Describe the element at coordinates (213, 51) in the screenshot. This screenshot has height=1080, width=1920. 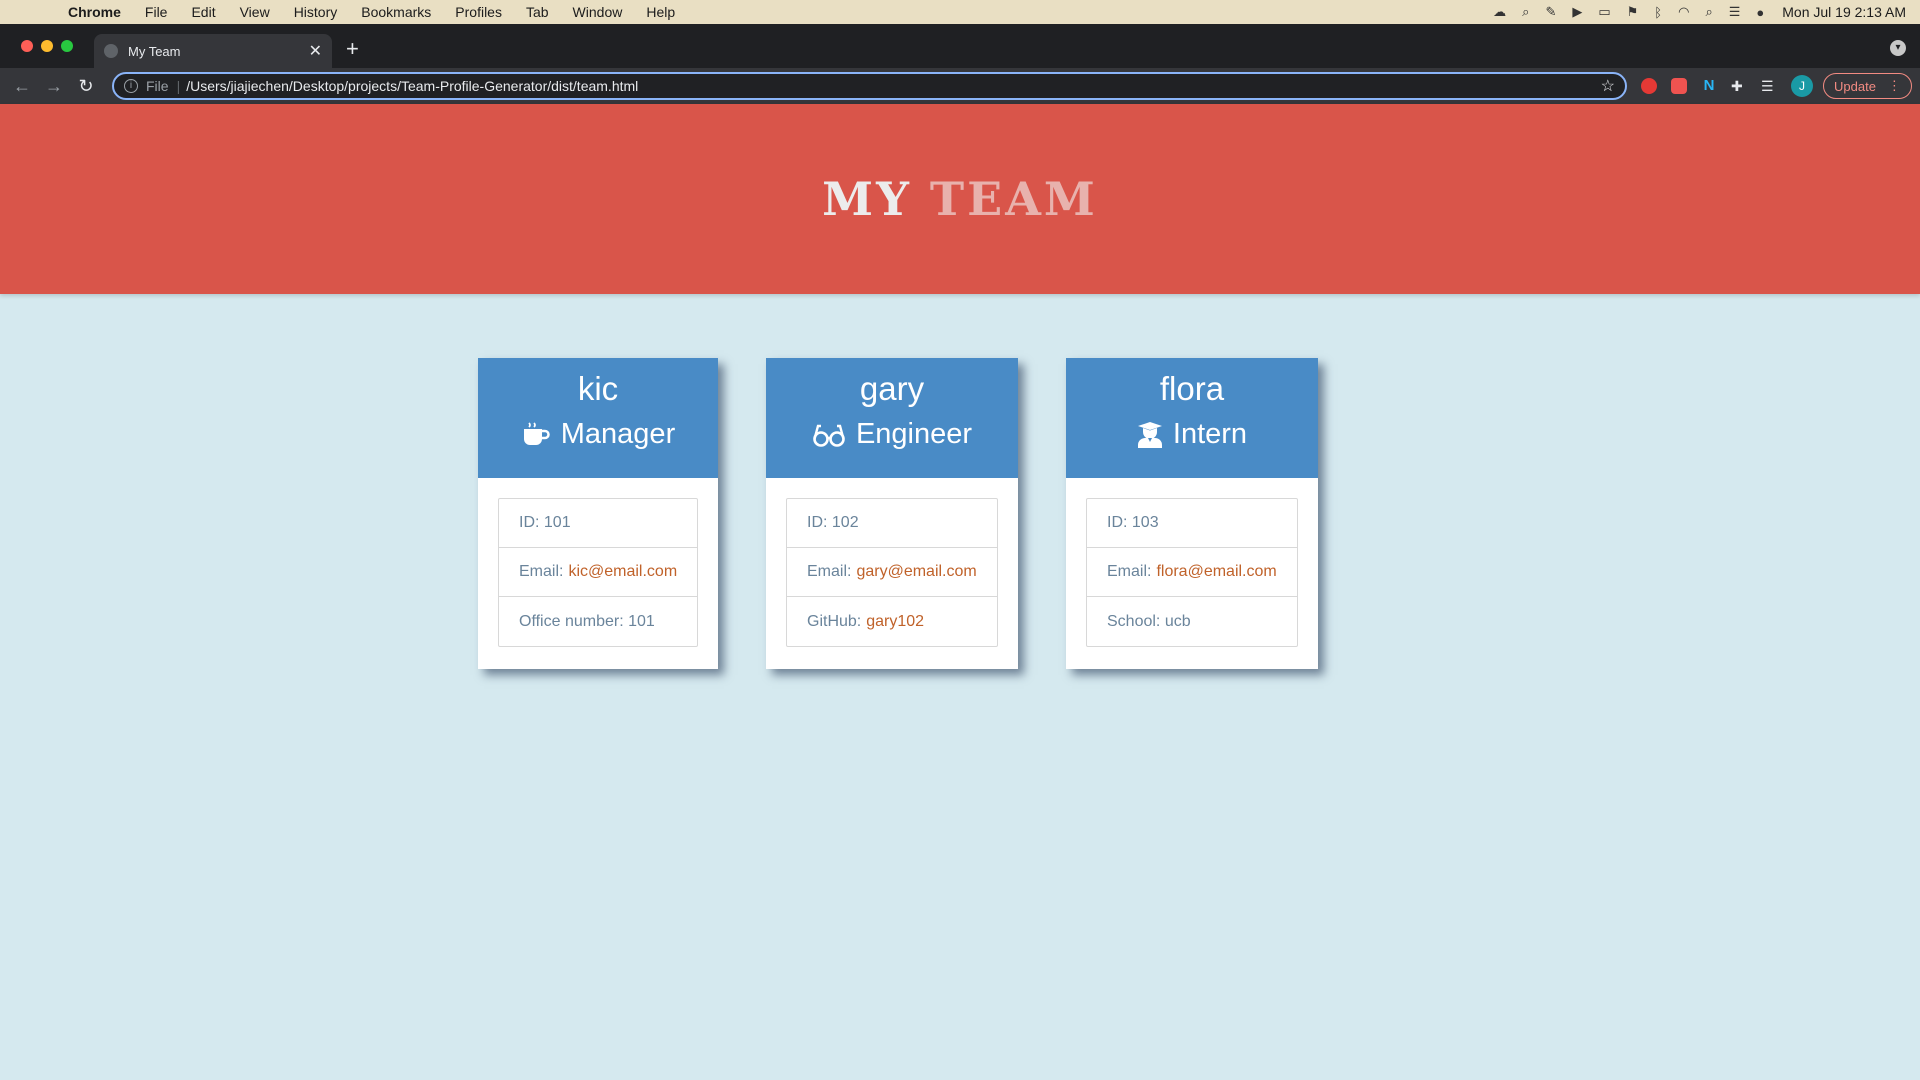
I see `tab-my-team: My Team ✕` at that location.